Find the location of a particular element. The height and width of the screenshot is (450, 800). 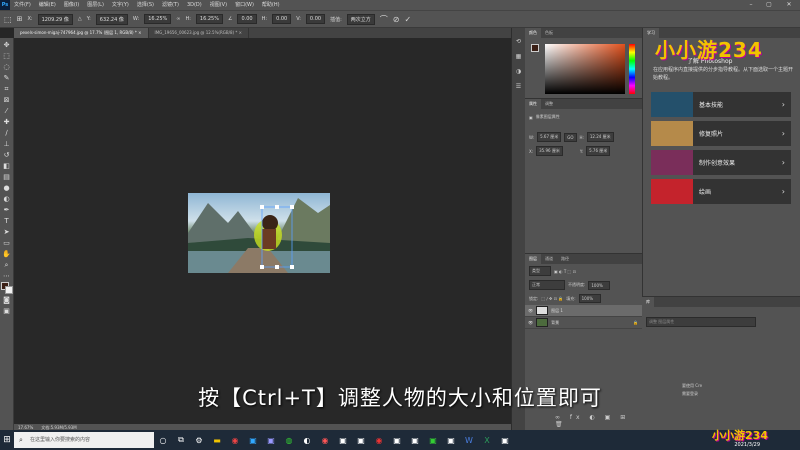

link-button: GO is located at coordinates (570, 137).